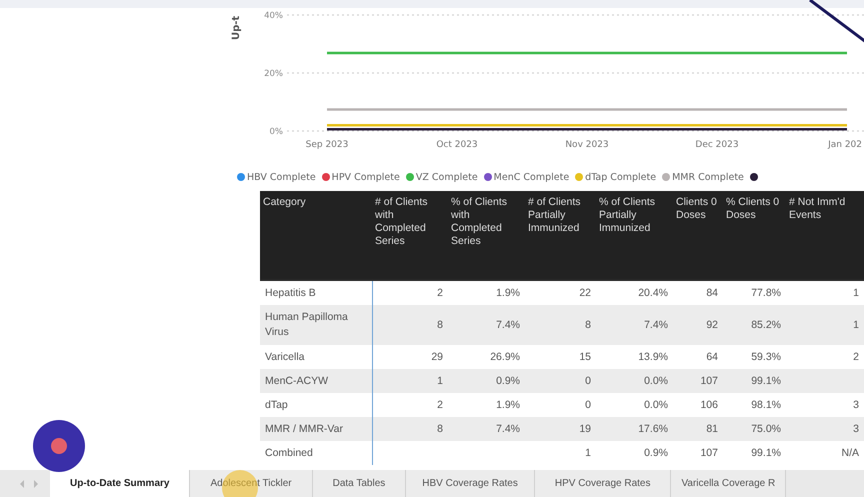 Image resolution: width=864 pixels, height=497 pixels. Describe the element at coordinates (825, 235) in the screenshot. I see `column-header: # Not Imm'd Events` at that location.